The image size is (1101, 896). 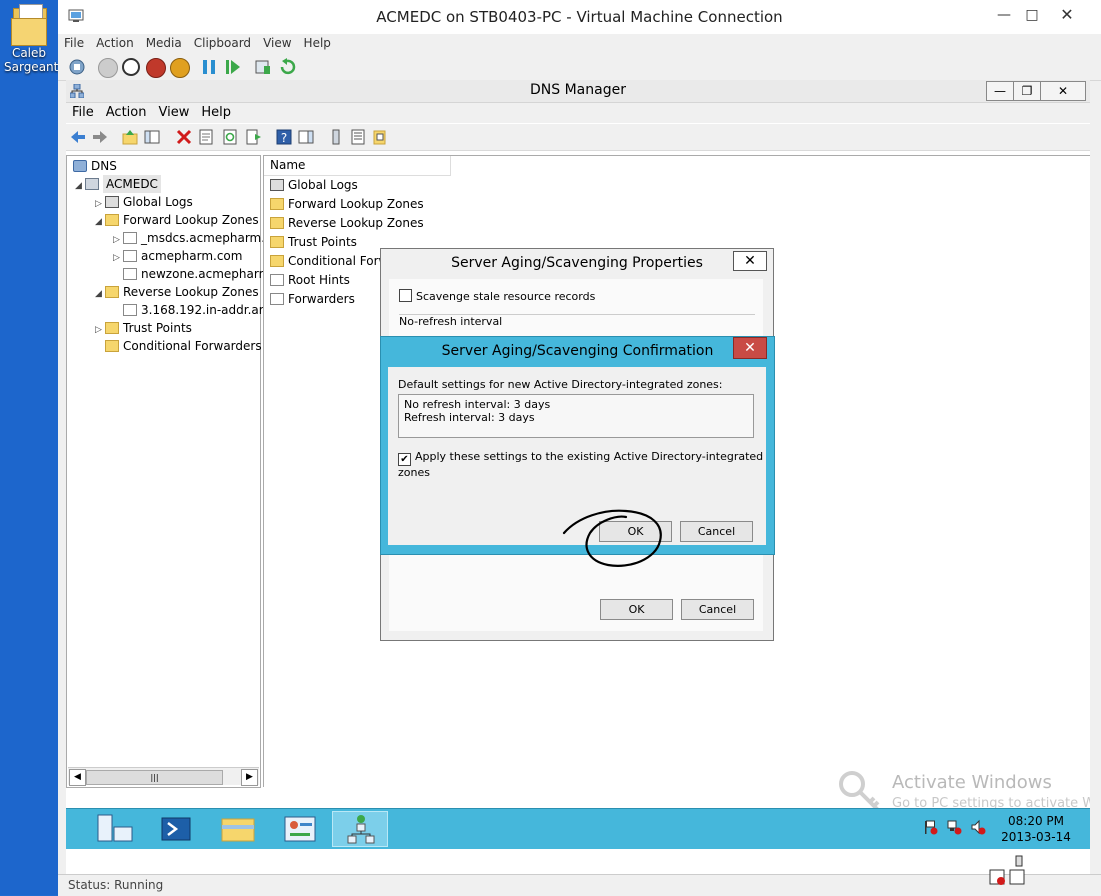 I want to click on delete-icon, so click(x=184, y=137).